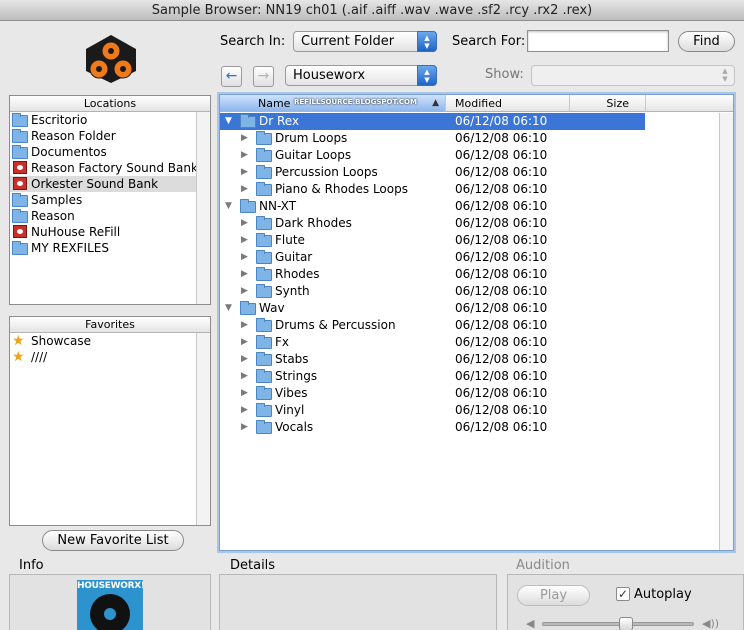 The height and width of the screenshot is (630, 744). Describe the element at coordinates (326, 172) in the screenshot. I see `browser-row-name: Percussion Loops` at that location.